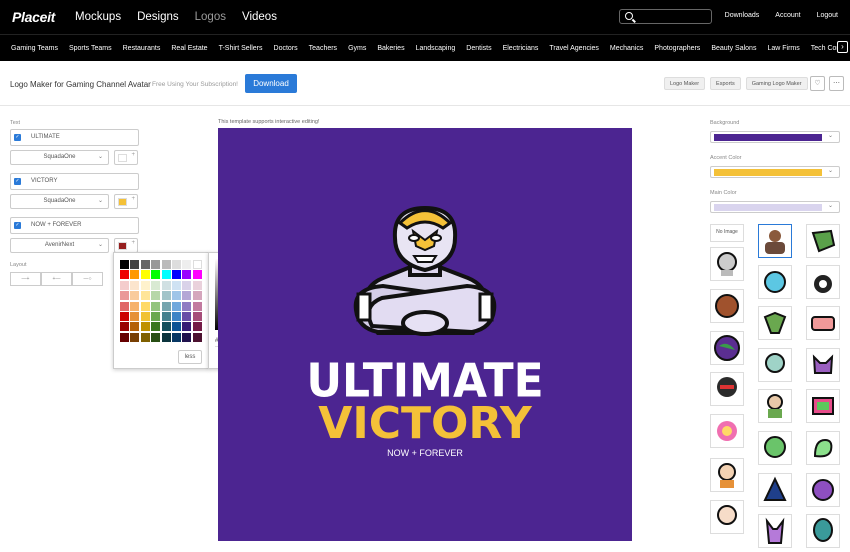 The image size is (850, 552). What do you see at coordinates (189, 48) in the screenshot?
I see `category-link: Real Estate` at bounding box center [189, 48].